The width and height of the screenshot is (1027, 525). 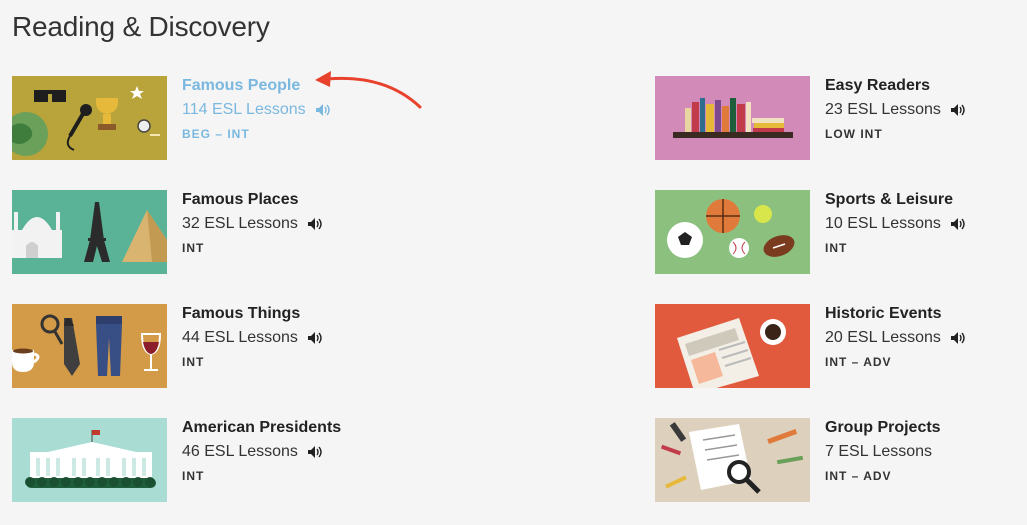 What do you see at coordinates (240, 451) in the screenshot?
I see `lesson-count: 46 ESL Lessons` at bounding box center [240, 451].